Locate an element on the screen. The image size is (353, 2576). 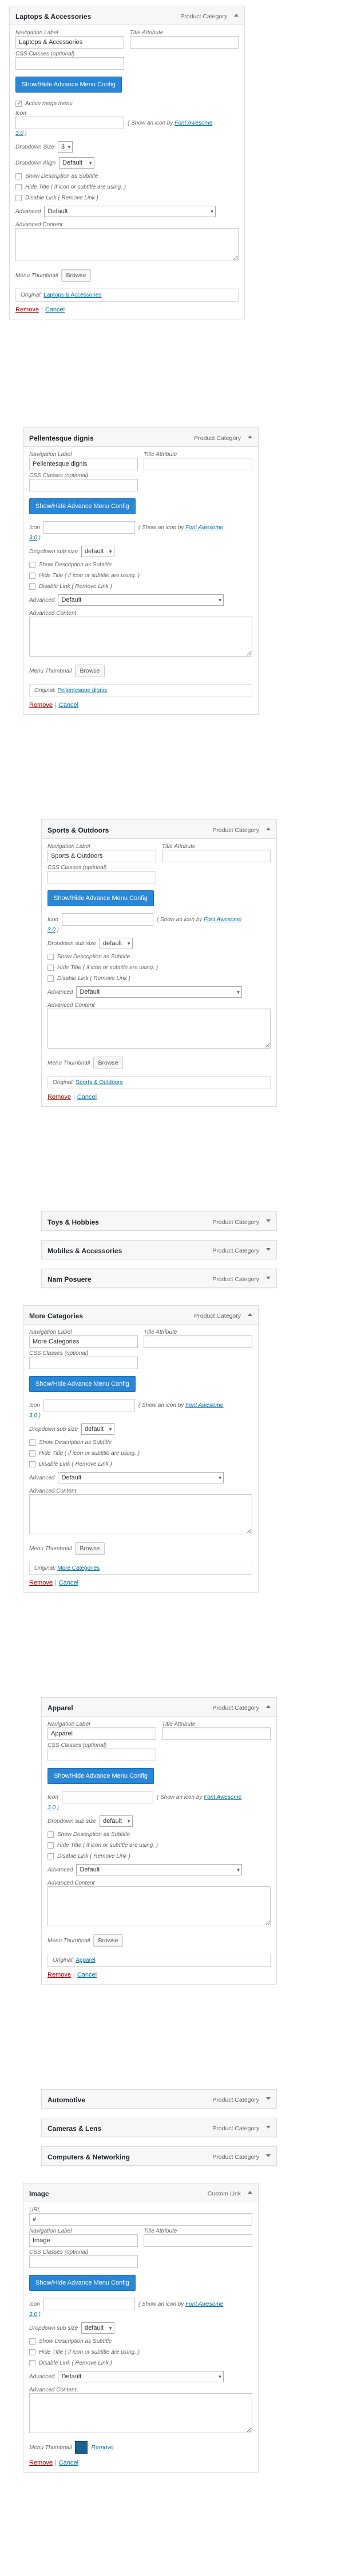
original-link: Laptops & Accessories is located at coordinates (72, 295).